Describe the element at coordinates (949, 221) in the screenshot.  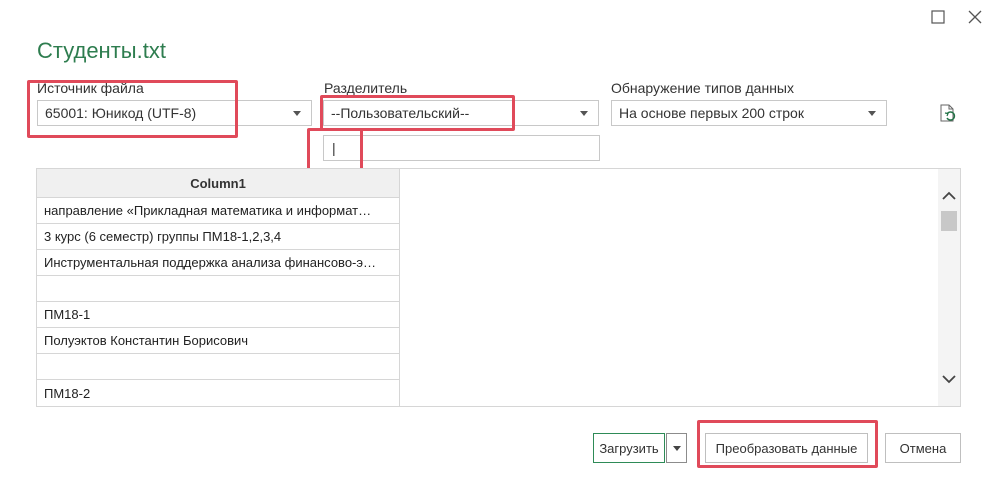
I see `scroll-thumb` at that location.